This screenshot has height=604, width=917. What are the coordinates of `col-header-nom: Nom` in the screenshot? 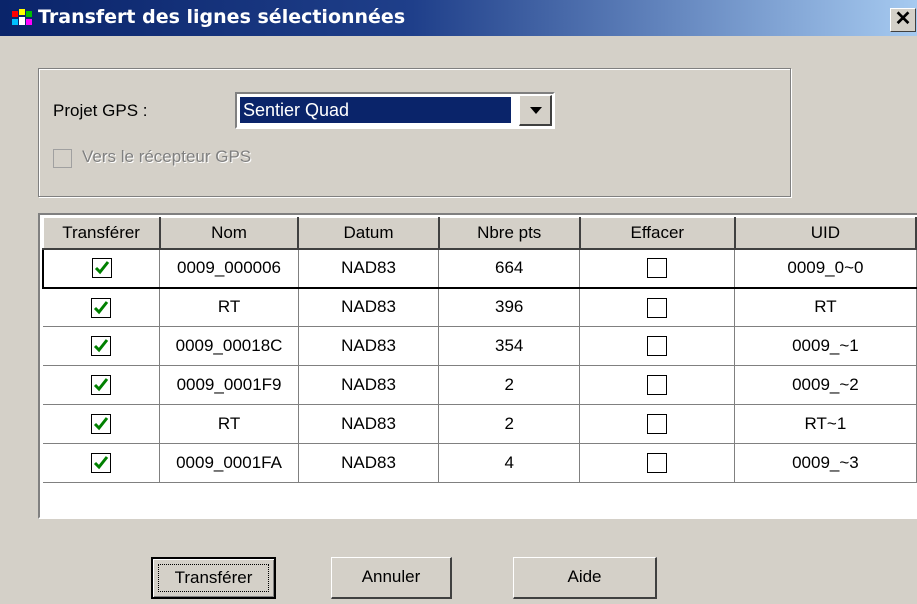 It's located at (229, 233).